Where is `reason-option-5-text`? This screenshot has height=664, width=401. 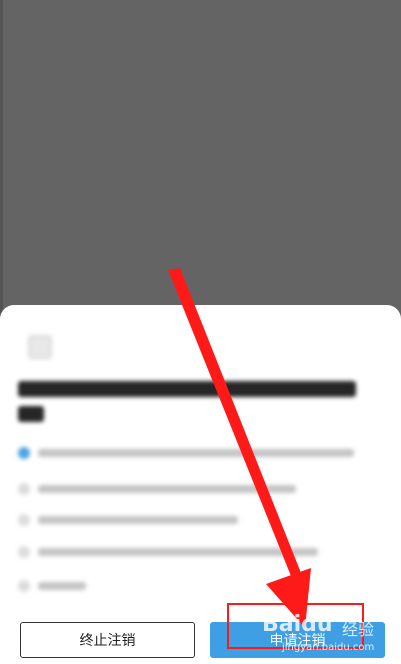 reason-option-5-text is located at coordinates (62, 586).